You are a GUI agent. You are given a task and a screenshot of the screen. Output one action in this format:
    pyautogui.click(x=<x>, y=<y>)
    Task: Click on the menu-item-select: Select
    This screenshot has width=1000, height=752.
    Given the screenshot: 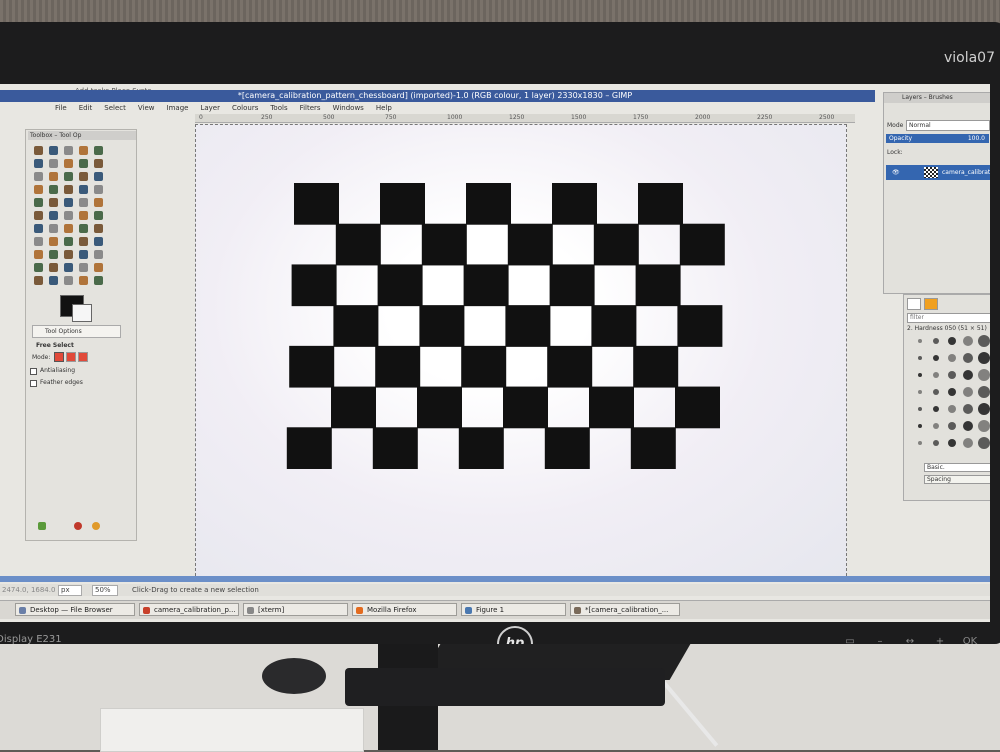 What is the action you would take?
    pyautogui.click(x=115, y=109)
    